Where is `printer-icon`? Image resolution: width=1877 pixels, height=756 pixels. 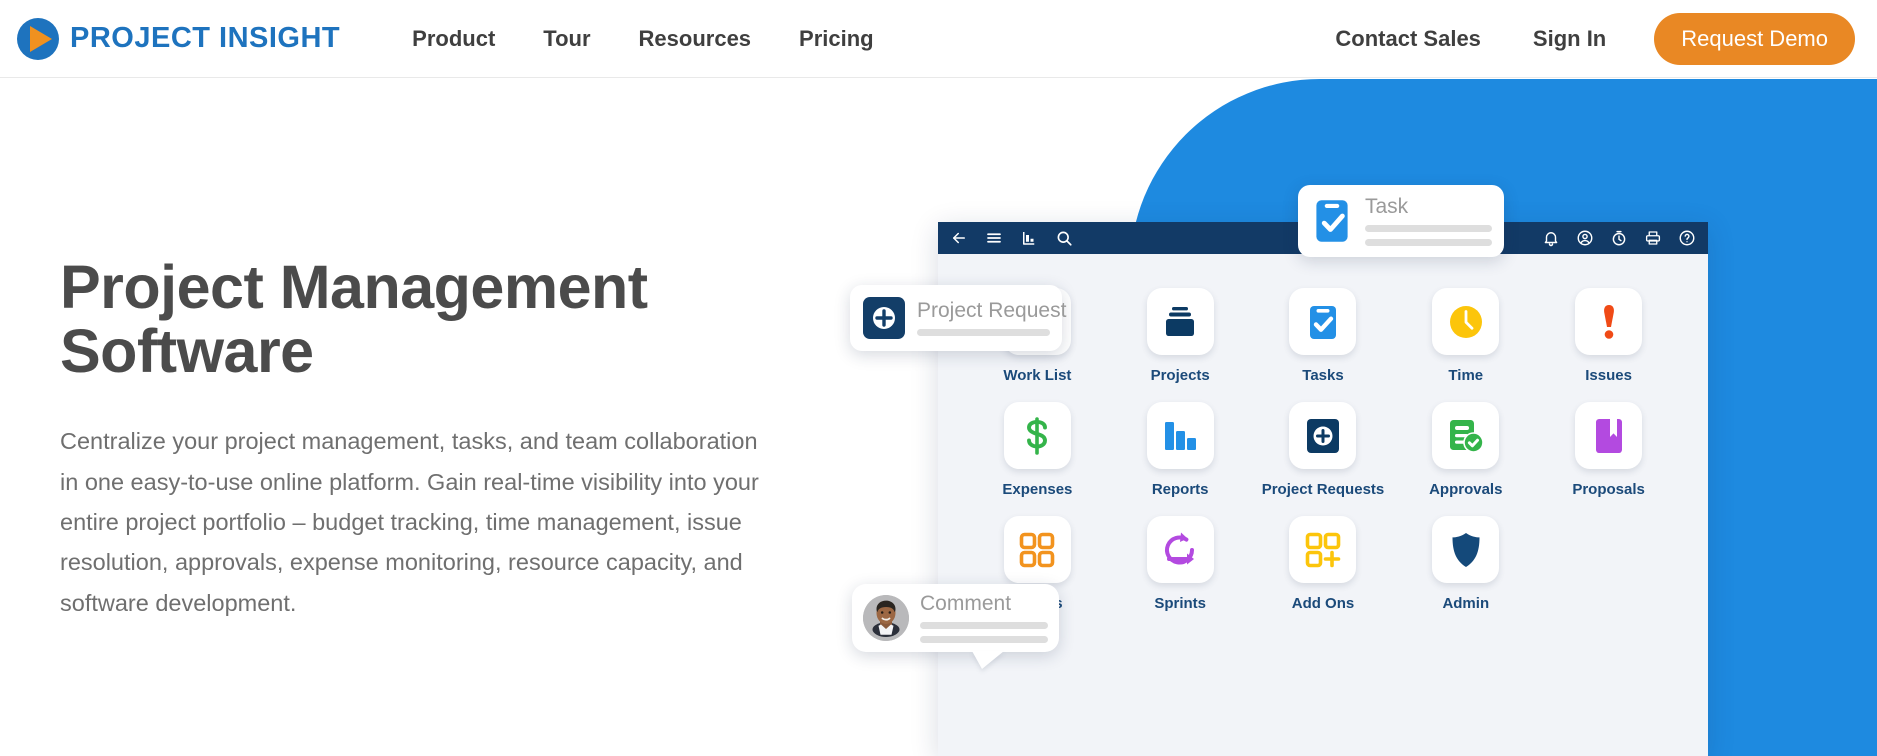
printer-icon is located at coordinates (1653, 238).